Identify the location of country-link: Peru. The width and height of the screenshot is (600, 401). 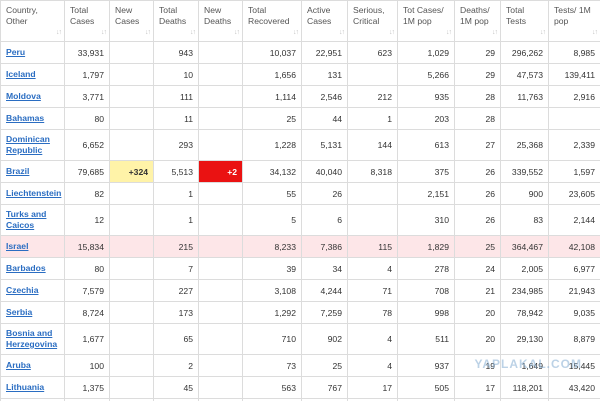
(15, 52).